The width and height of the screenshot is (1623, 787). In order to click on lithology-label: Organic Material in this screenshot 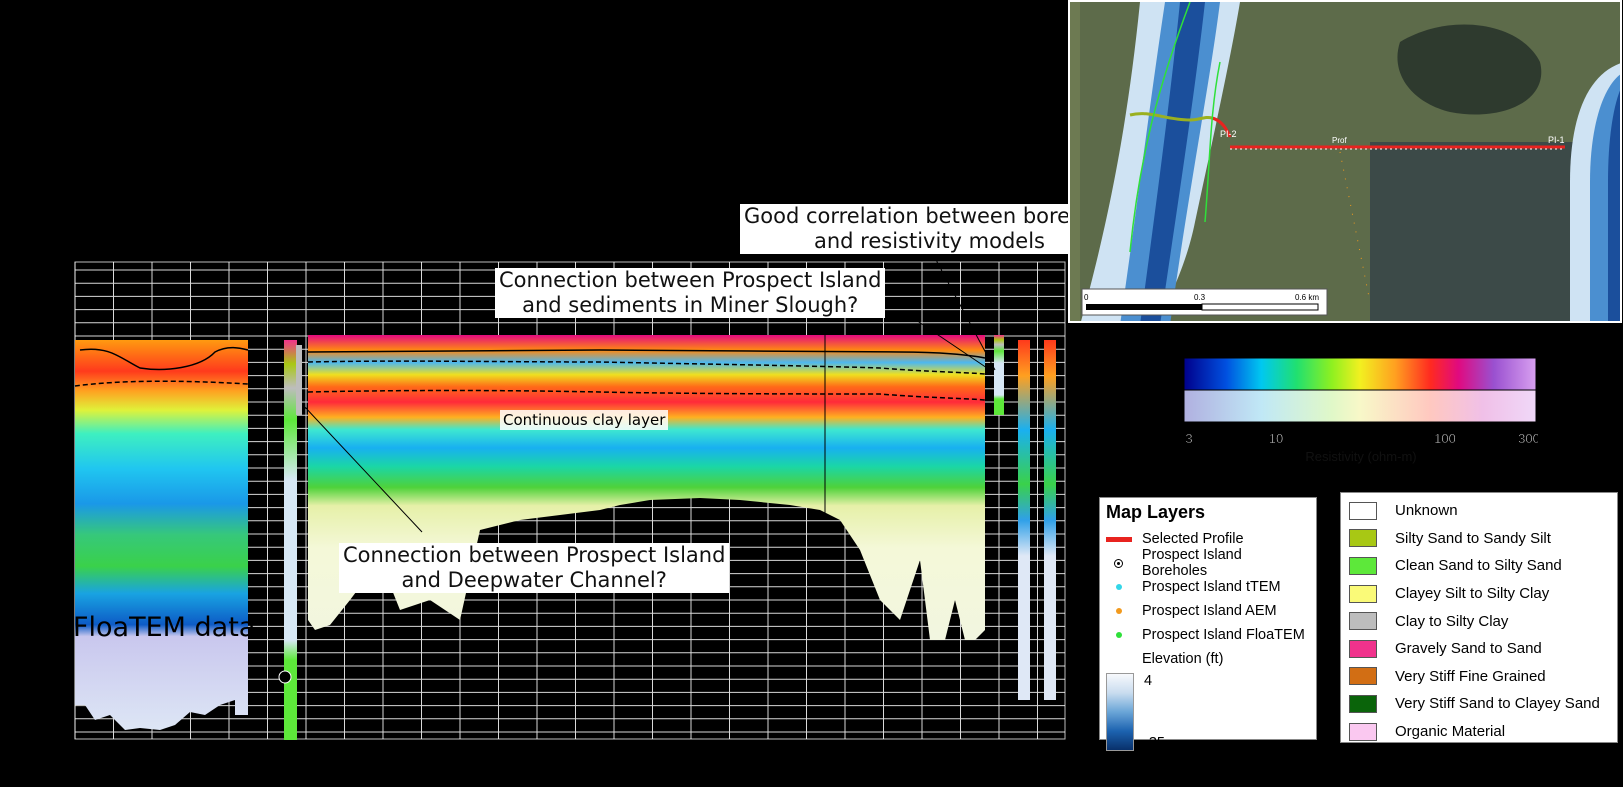, I will do `click(1450, 732)`.